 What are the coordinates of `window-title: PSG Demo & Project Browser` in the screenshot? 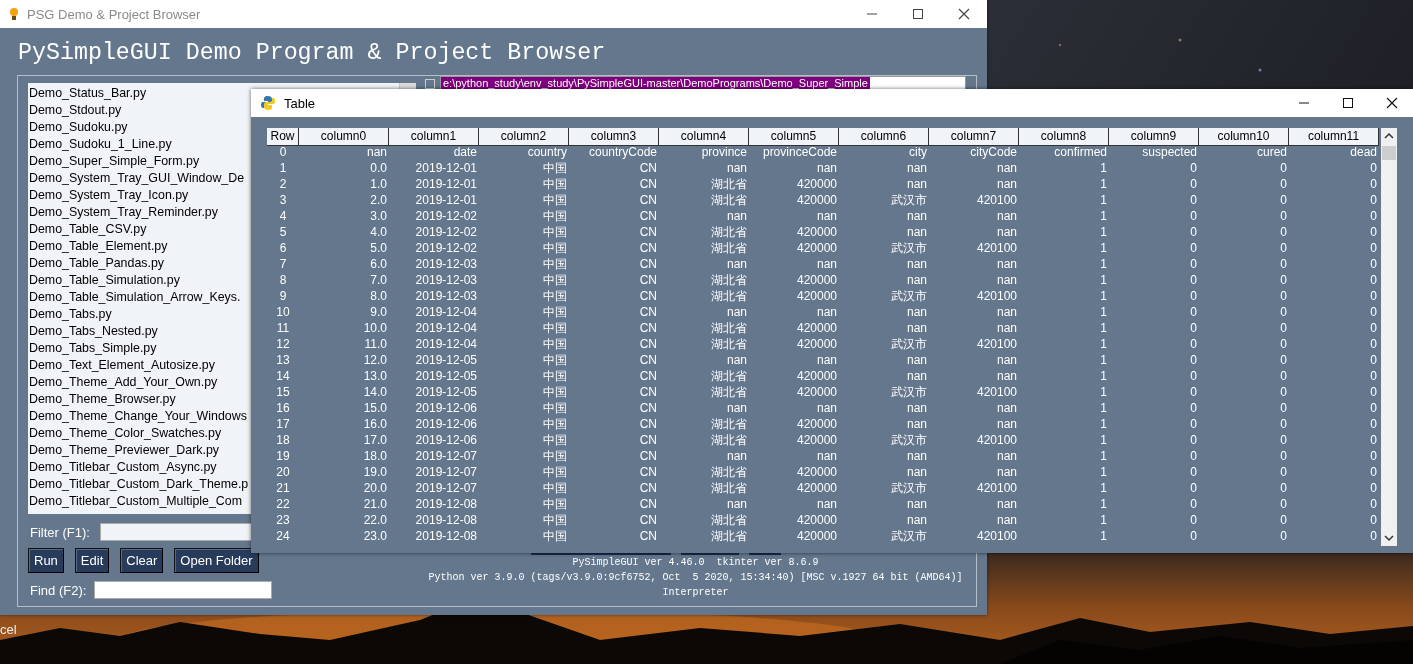 It's located at (114, 14).